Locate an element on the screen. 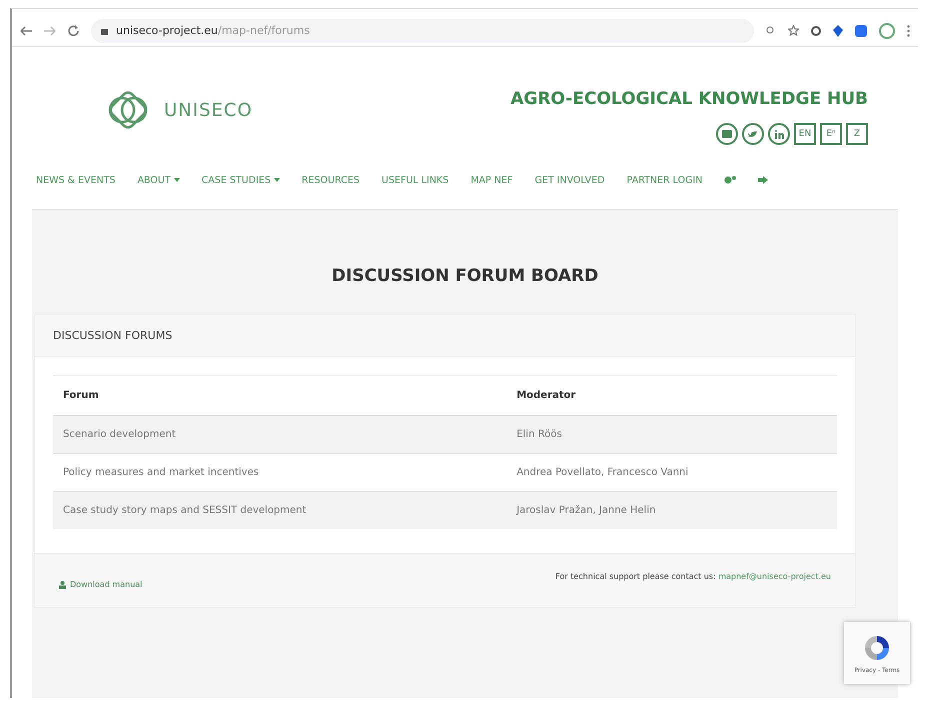 The image size is (926, 701). profile-icon is located at coordinates (887, 30).